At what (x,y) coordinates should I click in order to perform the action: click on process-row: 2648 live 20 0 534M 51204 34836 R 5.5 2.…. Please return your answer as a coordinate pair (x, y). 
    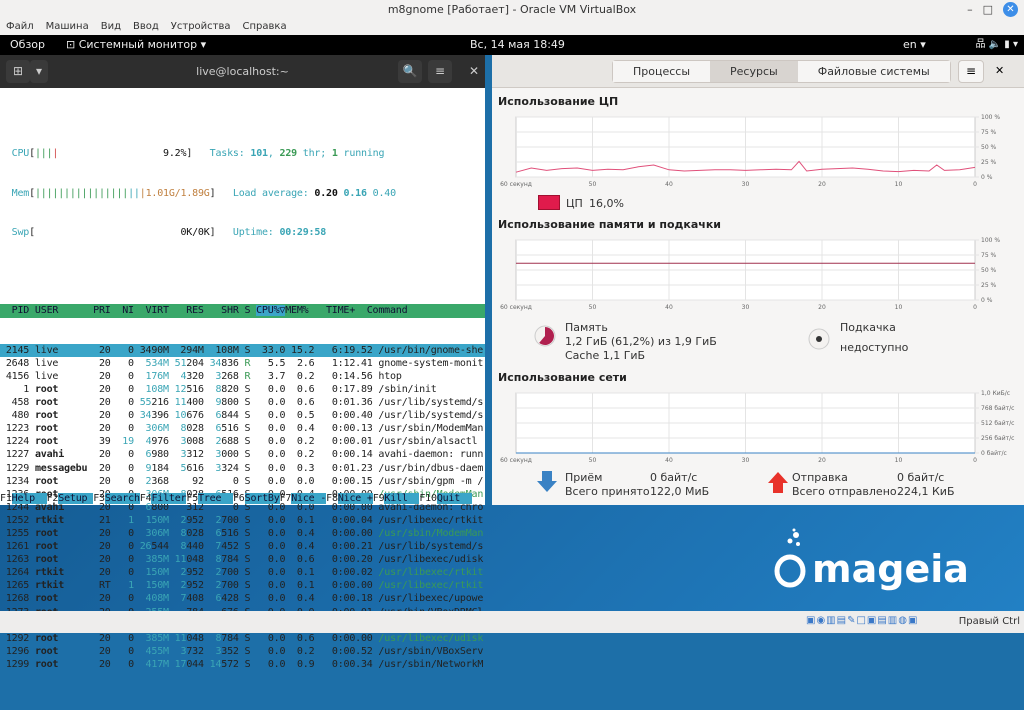
    Looking at the image, I should click on (242, 363).